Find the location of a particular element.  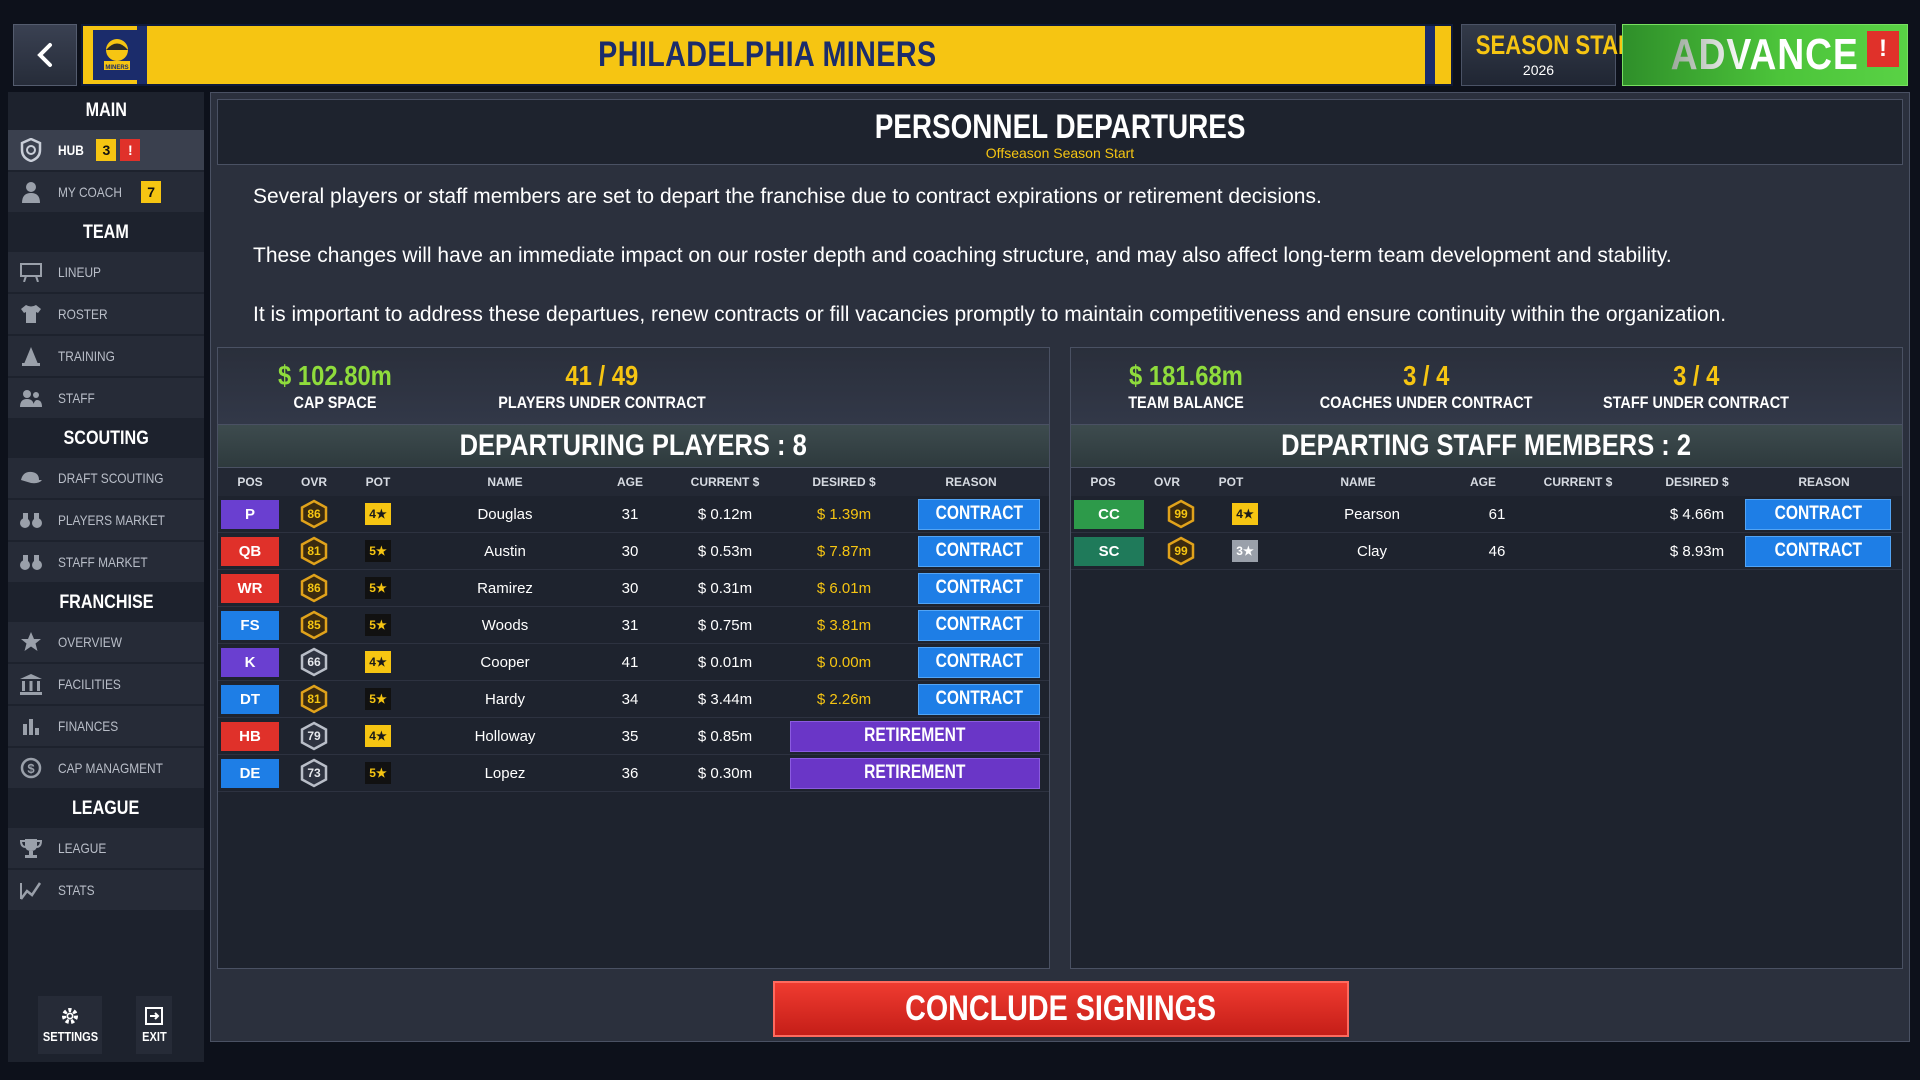

position-cell: CC is located at coordinates (1107, 514).